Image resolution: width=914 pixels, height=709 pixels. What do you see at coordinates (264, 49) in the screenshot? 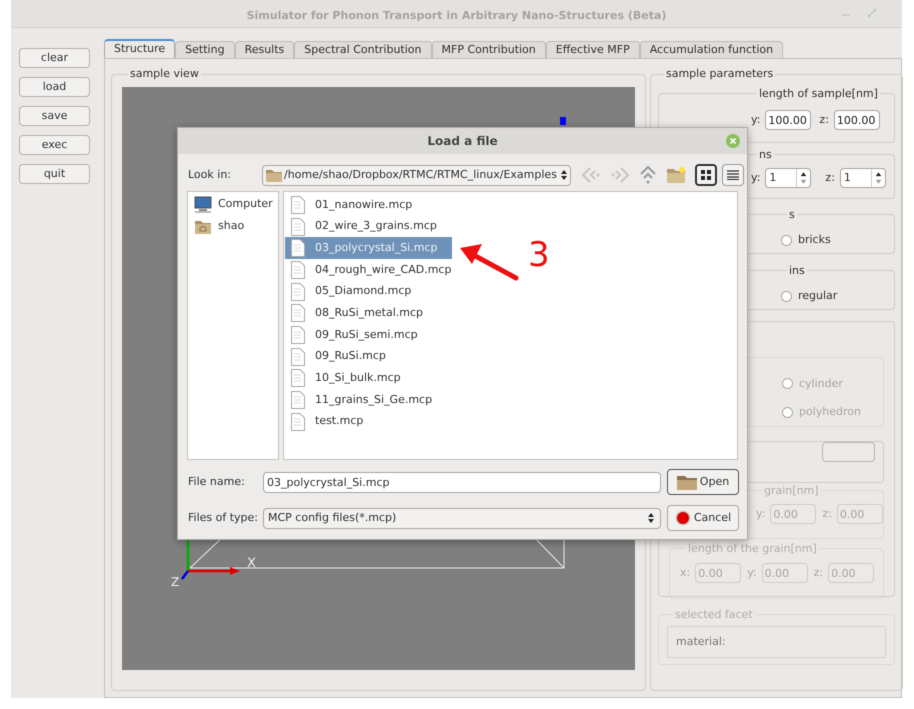
I see `tab: Results` at bounding box center [264, 49].